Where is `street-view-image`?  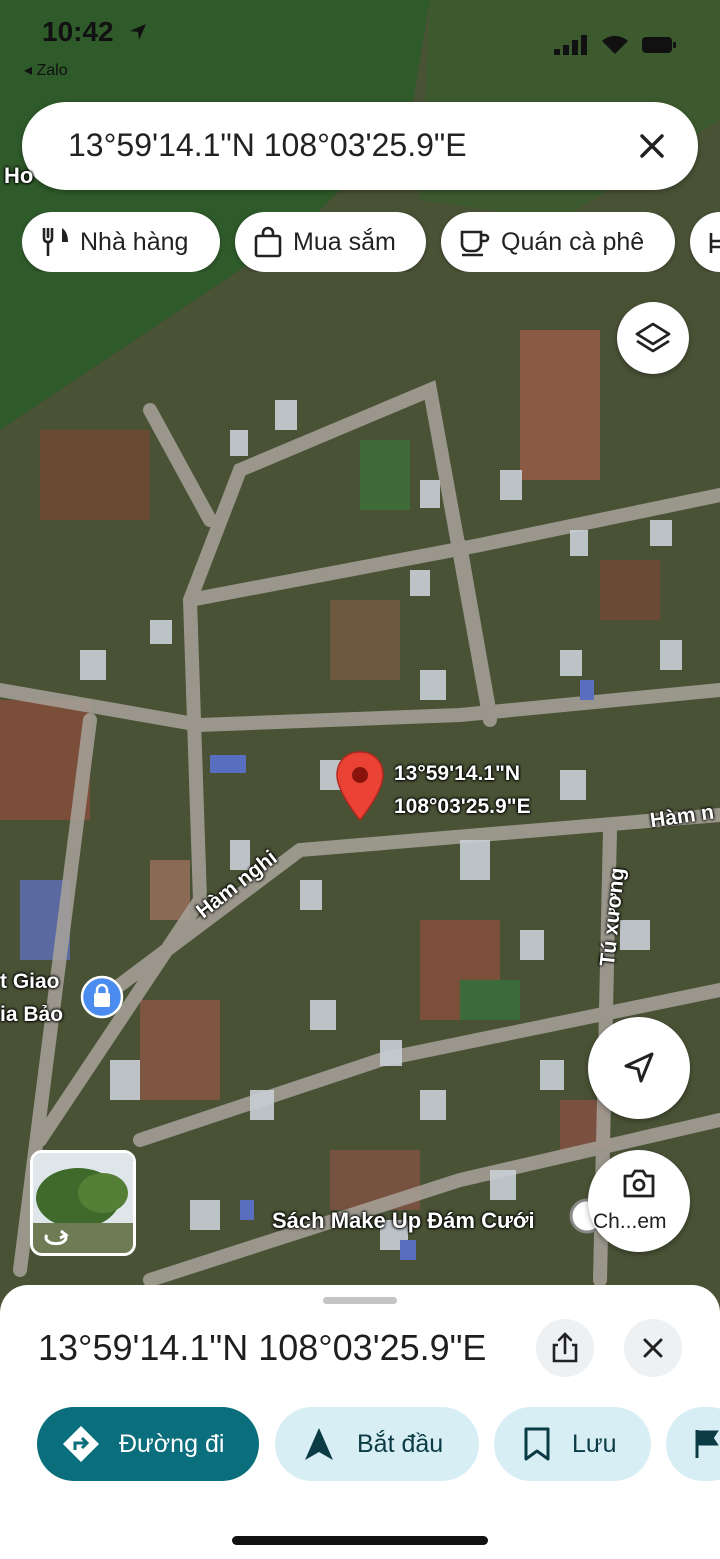
street-view-image is located at coordinates (83, 1203).